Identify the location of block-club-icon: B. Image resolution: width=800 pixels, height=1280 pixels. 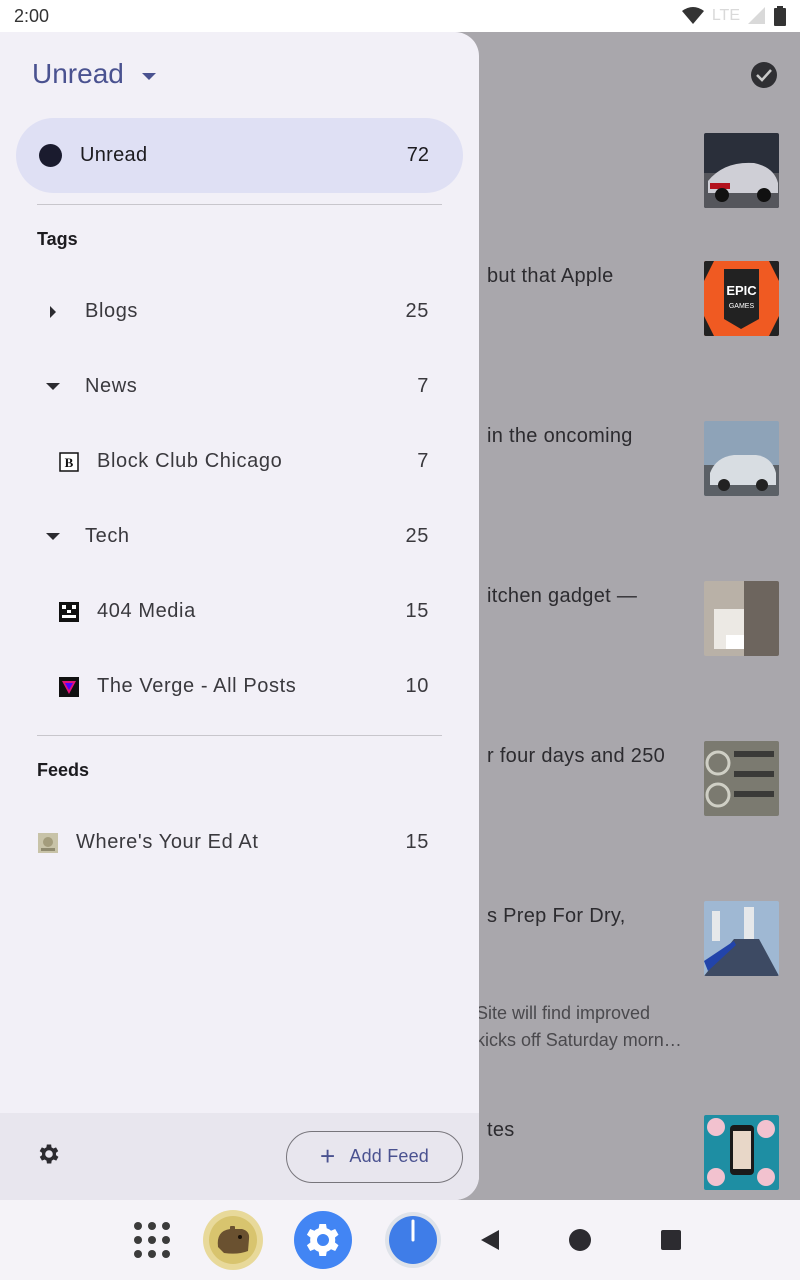
(69, 461).